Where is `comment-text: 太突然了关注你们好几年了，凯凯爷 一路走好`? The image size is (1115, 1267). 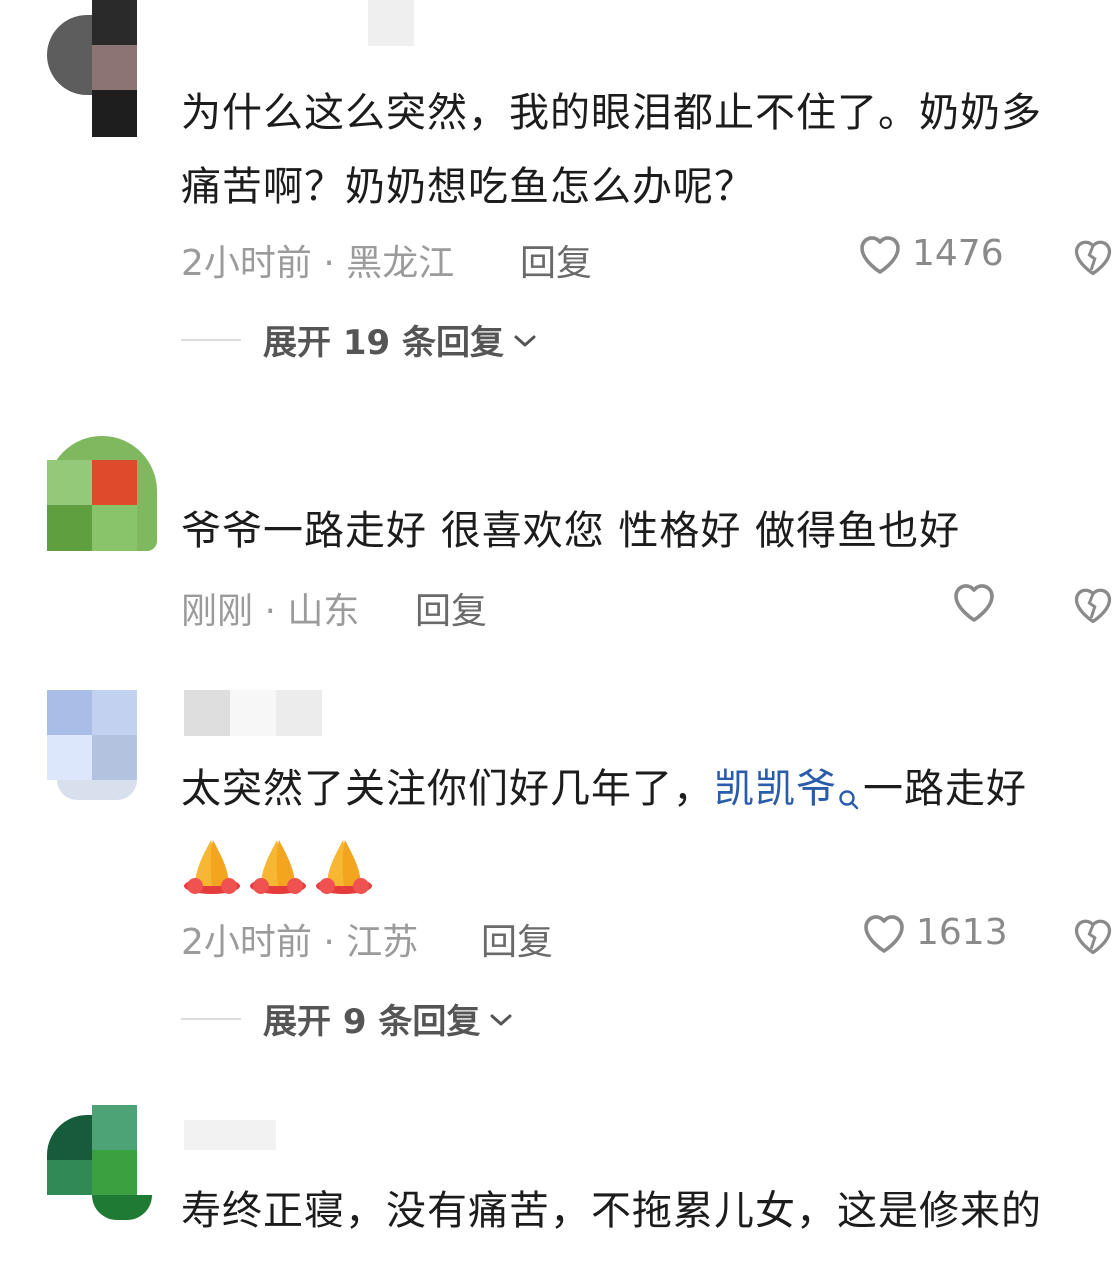
comment-text: 太突然了关注你们好几年了，凯凯爷 一路走好 is located at coordinates (646, 794).